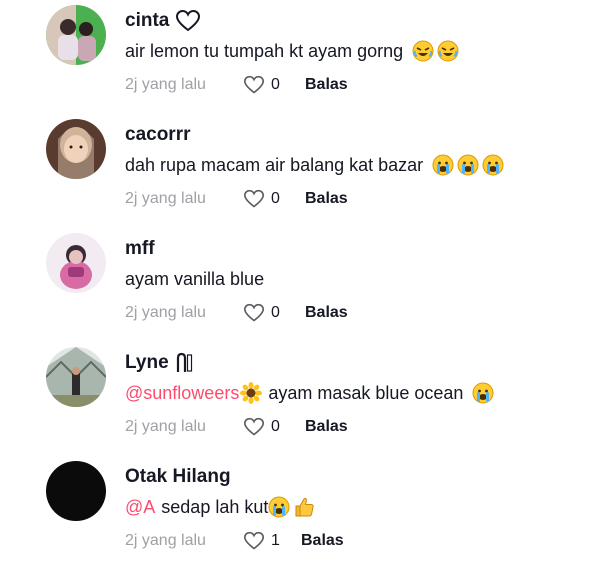  What do you see at coordinates (147, 21) in the screenshot?
I see `username: cinta` at bounding box center [147, 21].